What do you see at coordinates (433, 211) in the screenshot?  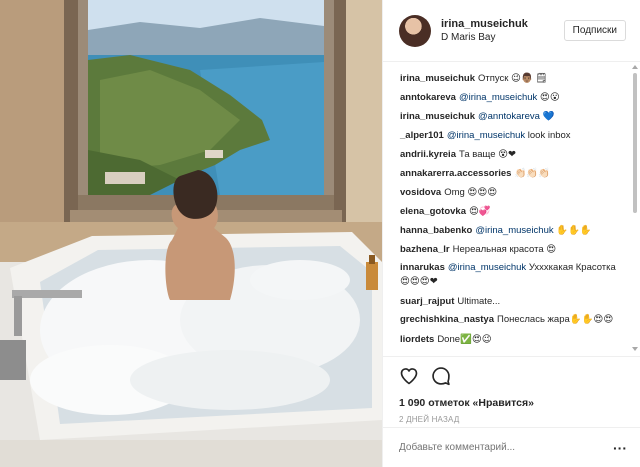 I see `comment-username: elena_gotovka` at bounding box center [433, 211].